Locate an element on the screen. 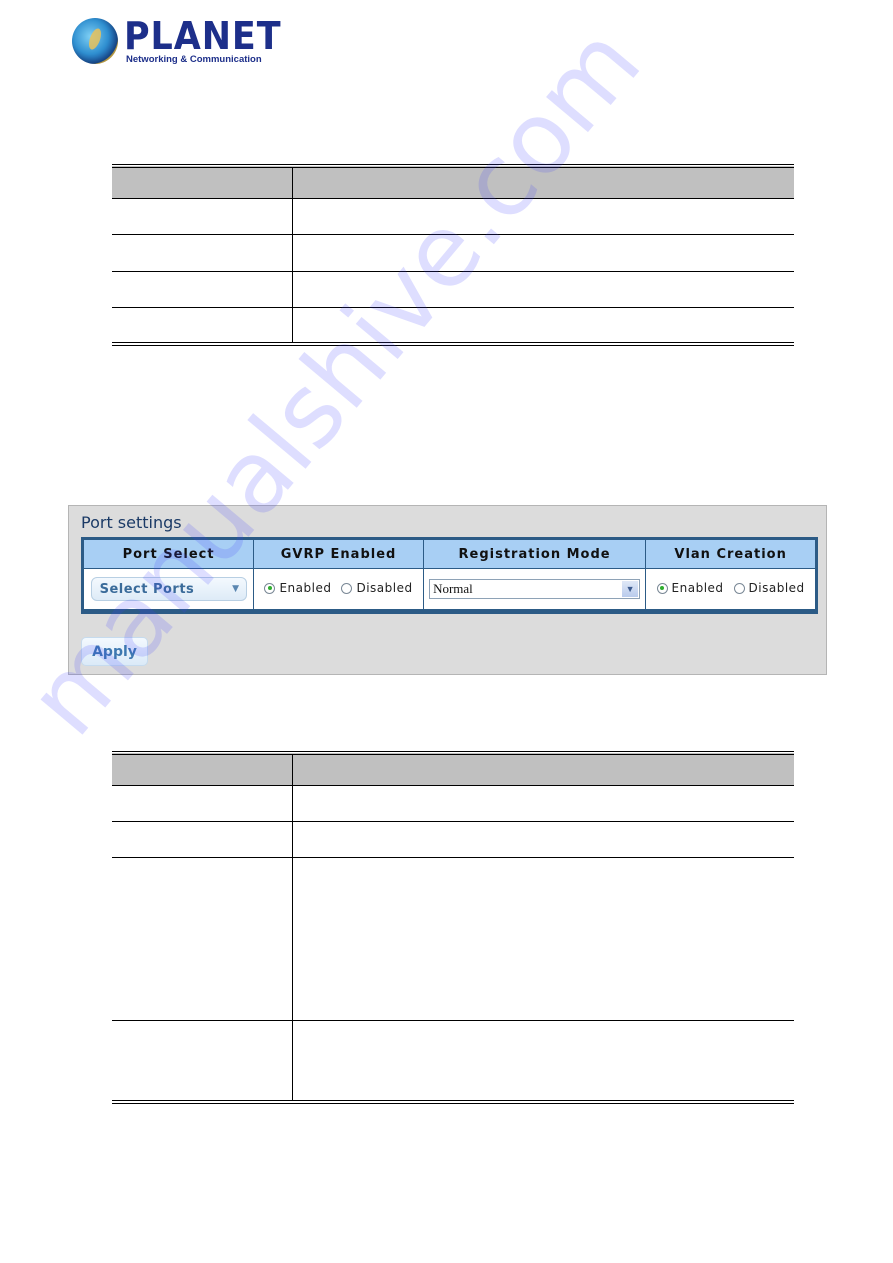 This screenshot has width=893, height=1263. planet-logo: PLANET Networking & Communication is located at coordinates (175, 42).